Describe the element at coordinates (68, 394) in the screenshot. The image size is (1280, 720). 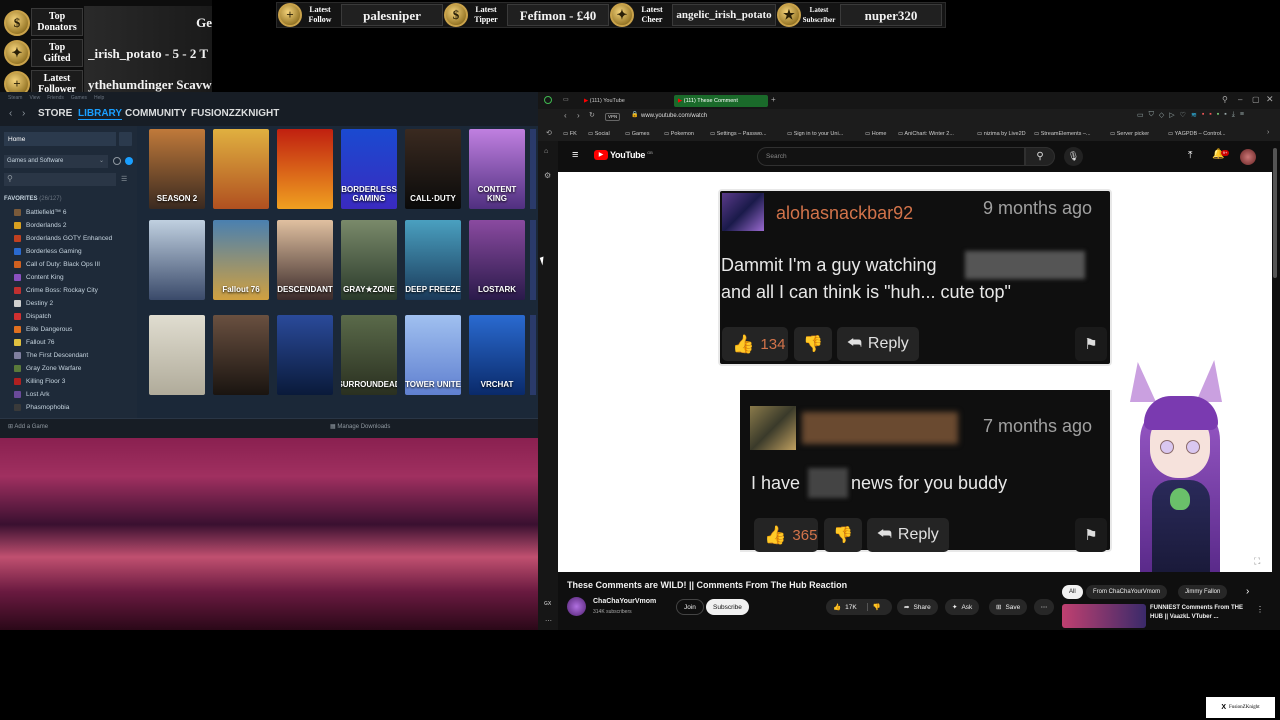
I see `sidebar-game-item: Lost Ark` at that location.